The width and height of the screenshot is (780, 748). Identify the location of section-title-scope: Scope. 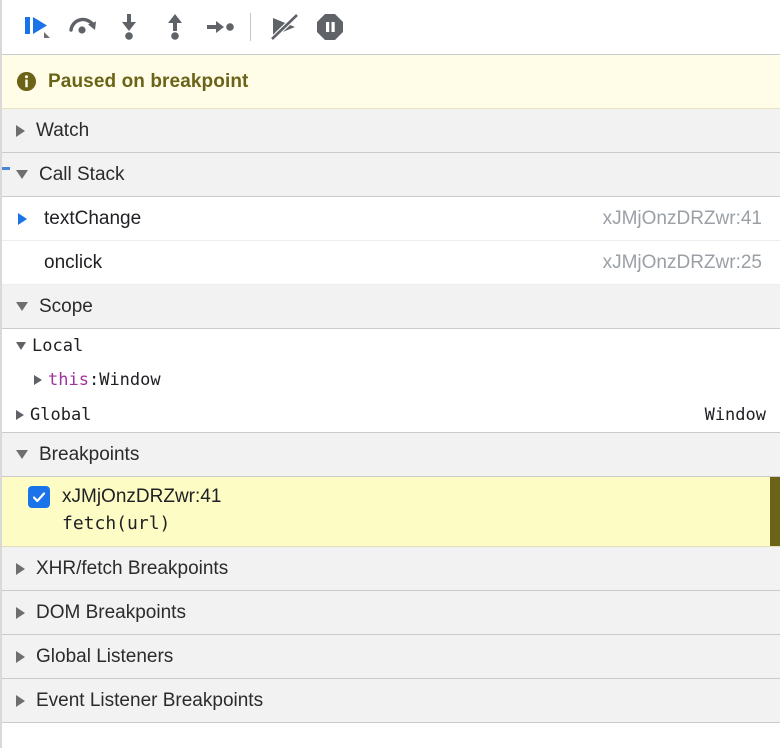
(66, 306).